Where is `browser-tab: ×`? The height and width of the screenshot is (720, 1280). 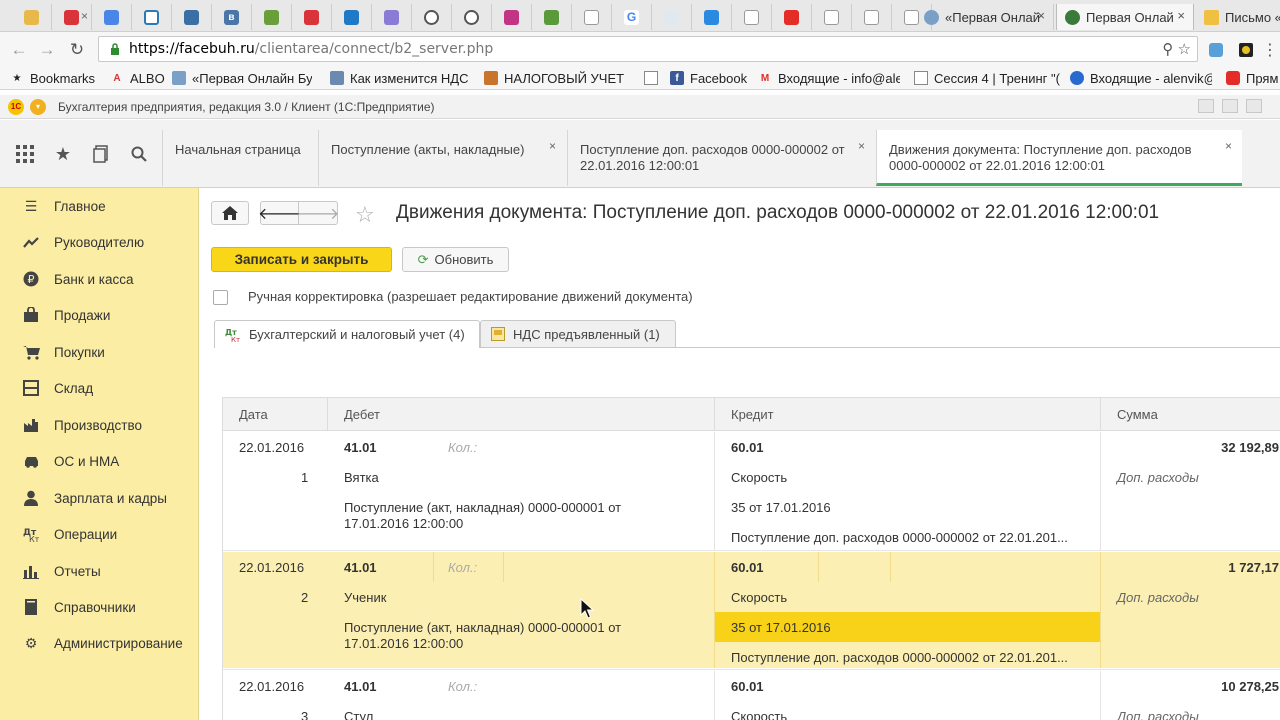 browser-tab: × is located at coordinates (72, 17).